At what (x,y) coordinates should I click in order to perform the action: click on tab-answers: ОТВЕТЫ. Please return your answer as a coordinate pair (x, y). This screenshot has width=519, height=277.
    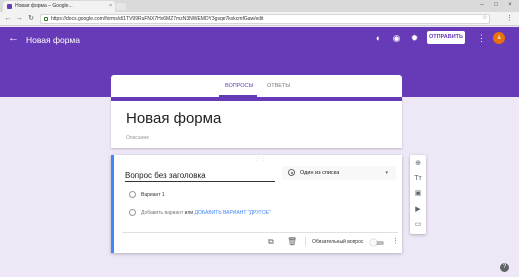
    Looking at the image, I should click on (278, 86).